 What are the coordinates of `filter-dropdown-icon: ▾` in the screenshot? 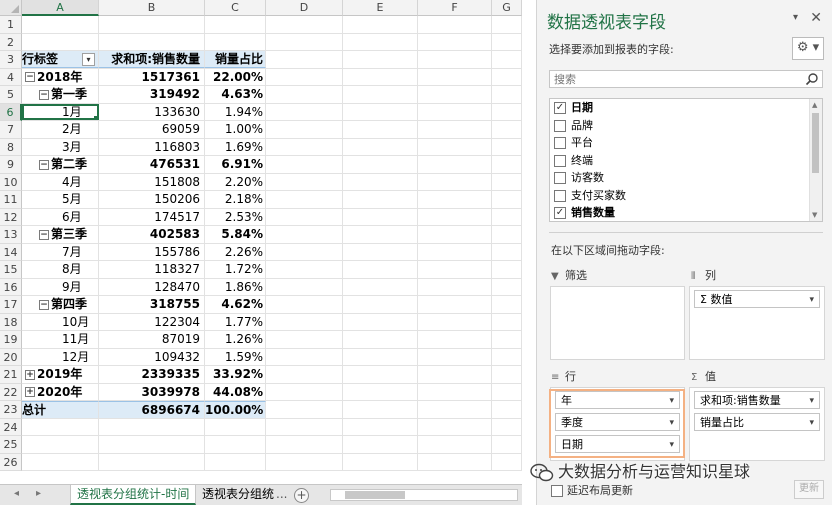 It's located at (88, 59).